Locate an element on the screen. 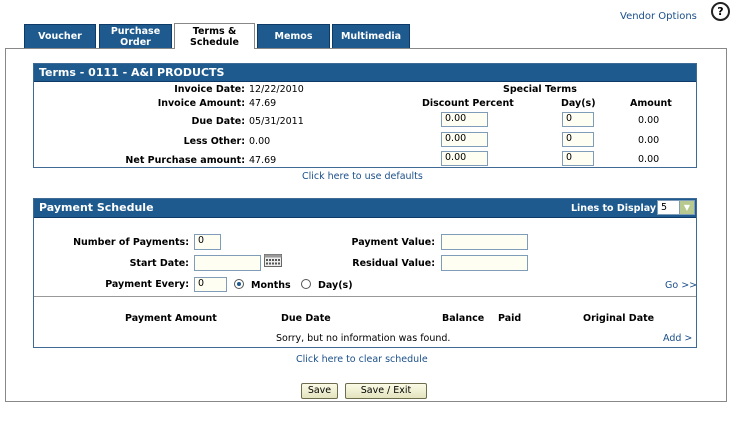 Image resolution: width=734 pixels, height=428 pixels. invoice-amount-label: Invoice Amount: is located at coordinates (201, 103).